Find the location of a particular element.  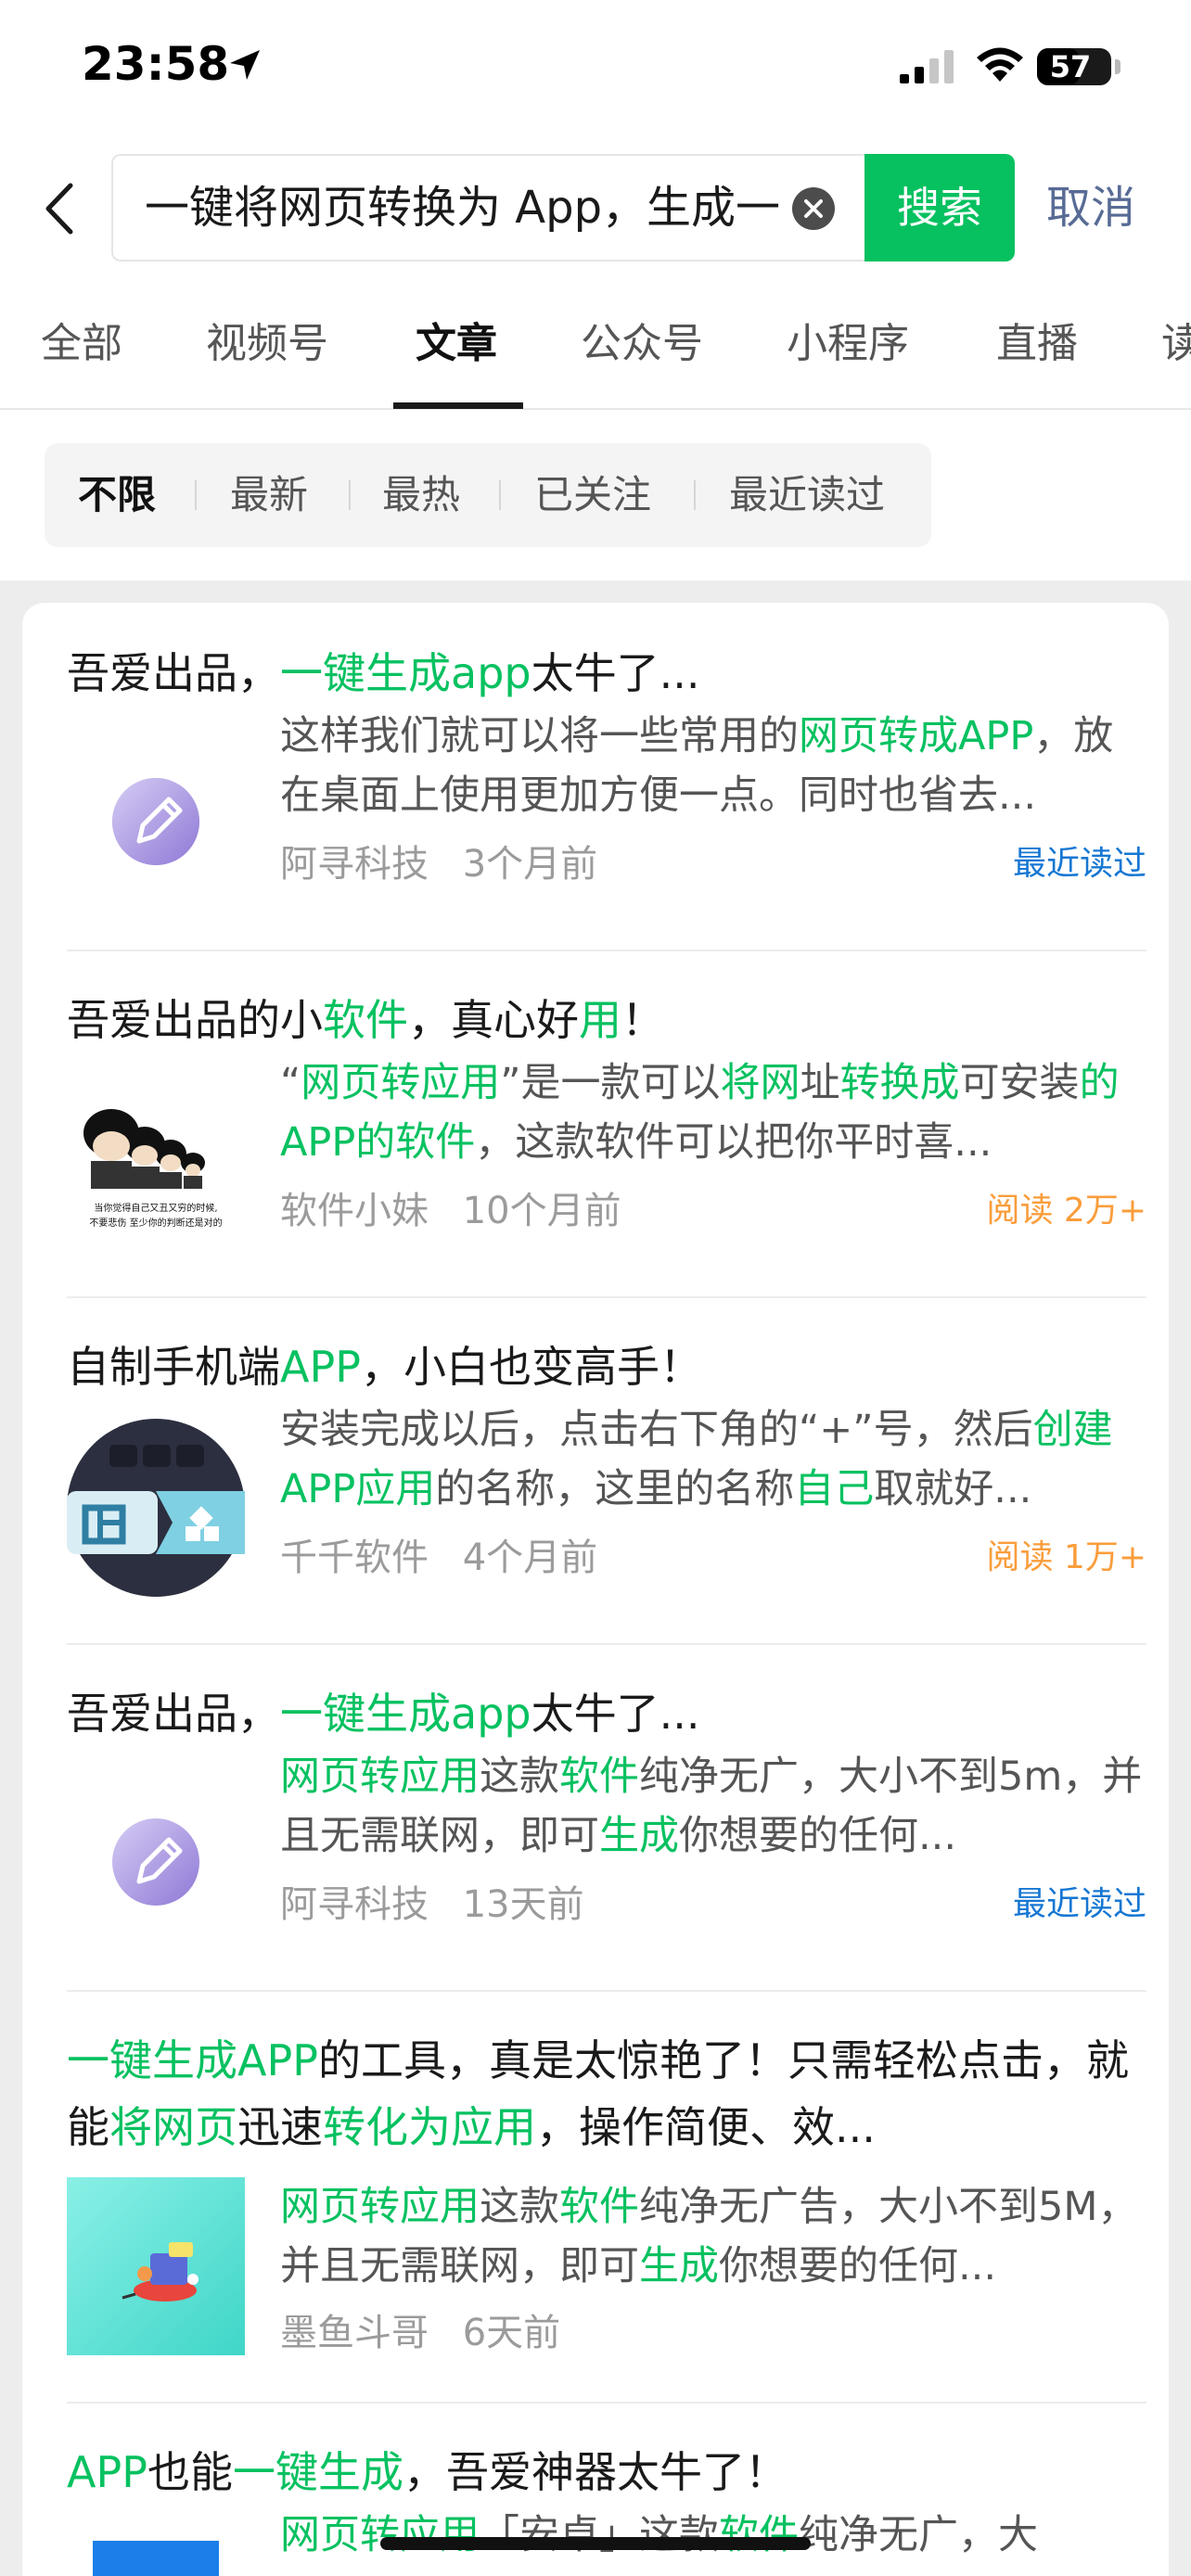

back-arrow-icon is located at coordinates (60, 208).